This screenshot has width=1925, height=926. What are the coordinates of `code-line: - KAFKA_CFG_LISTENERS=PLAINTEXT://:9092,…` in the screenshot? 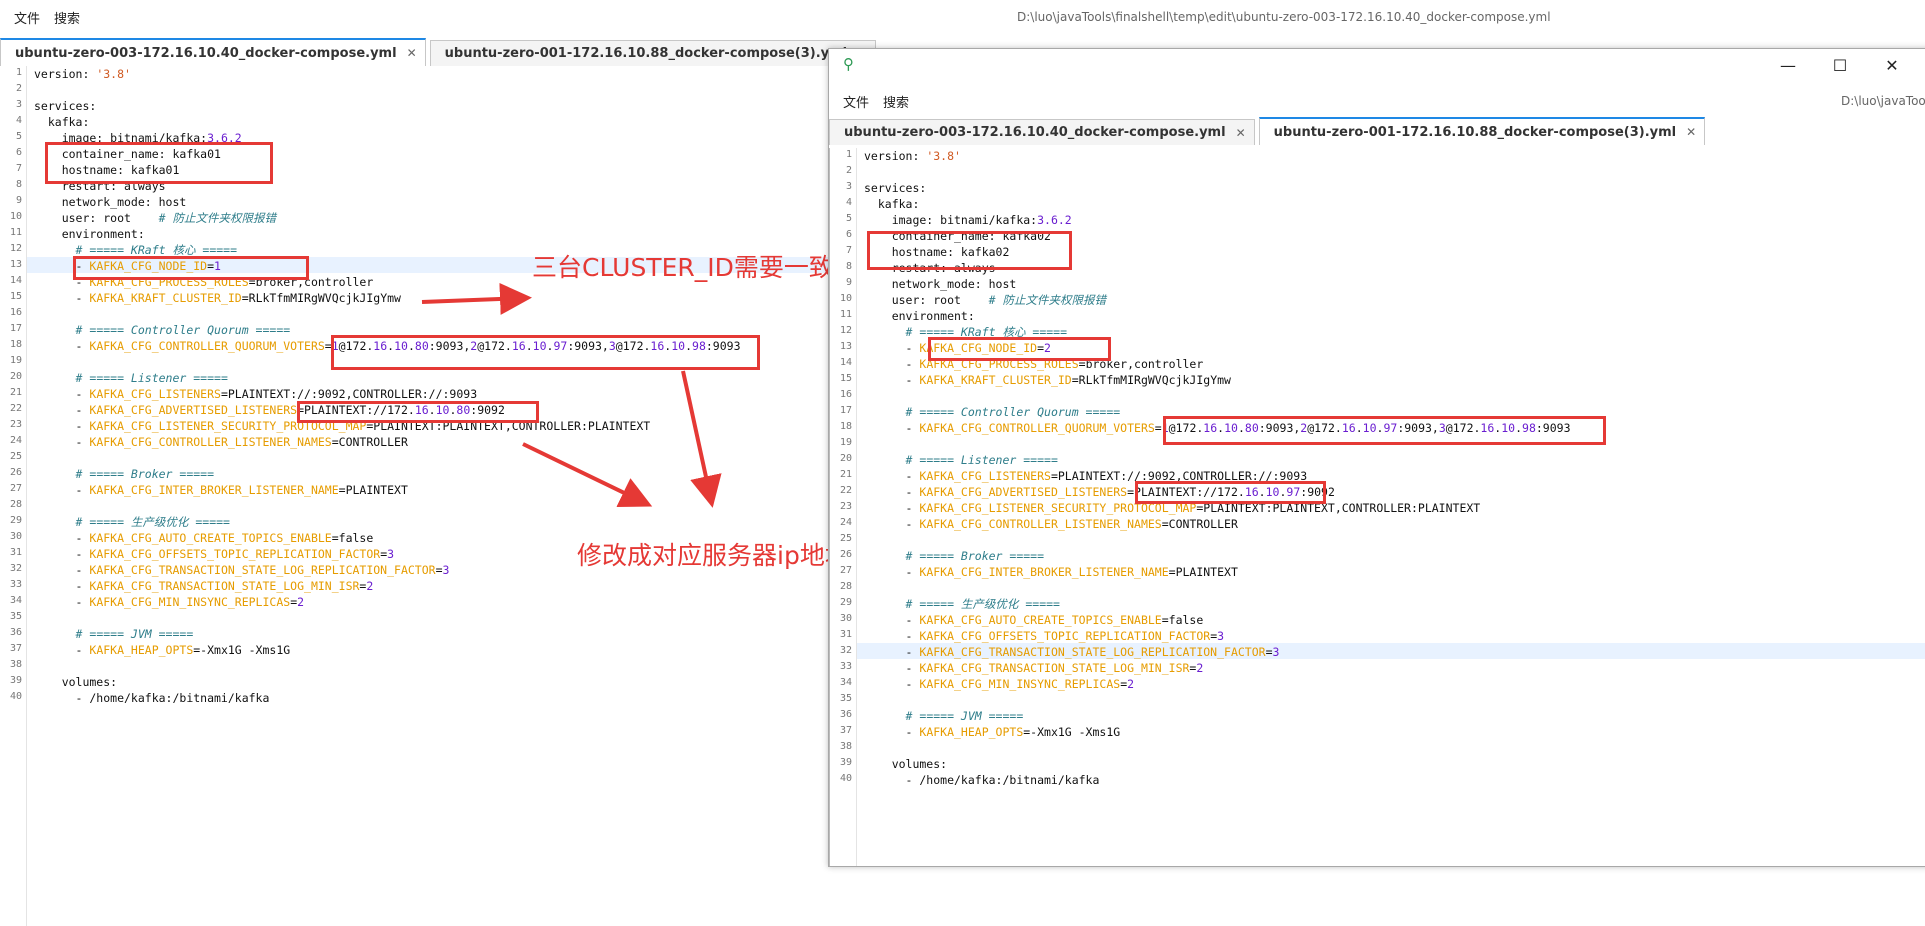 It's located at (256, 394).